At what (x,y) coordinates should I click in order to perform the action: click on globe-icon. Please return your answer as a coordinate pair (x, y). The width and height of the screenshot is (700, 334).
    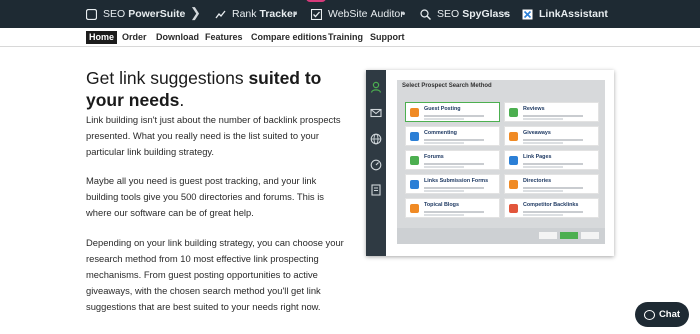
    Looking at the image, I should click on (376, 138).